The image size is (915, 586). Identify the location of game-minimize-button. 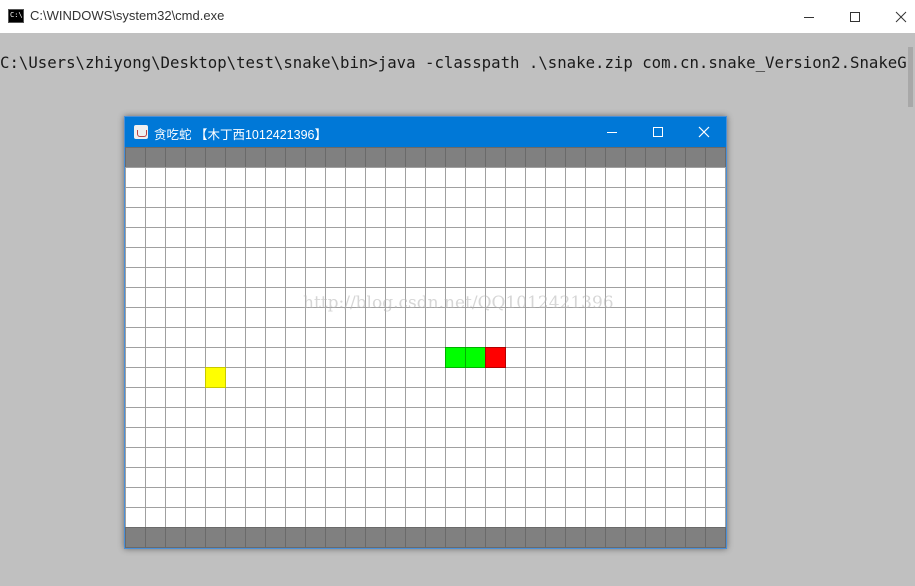
(612, 132).